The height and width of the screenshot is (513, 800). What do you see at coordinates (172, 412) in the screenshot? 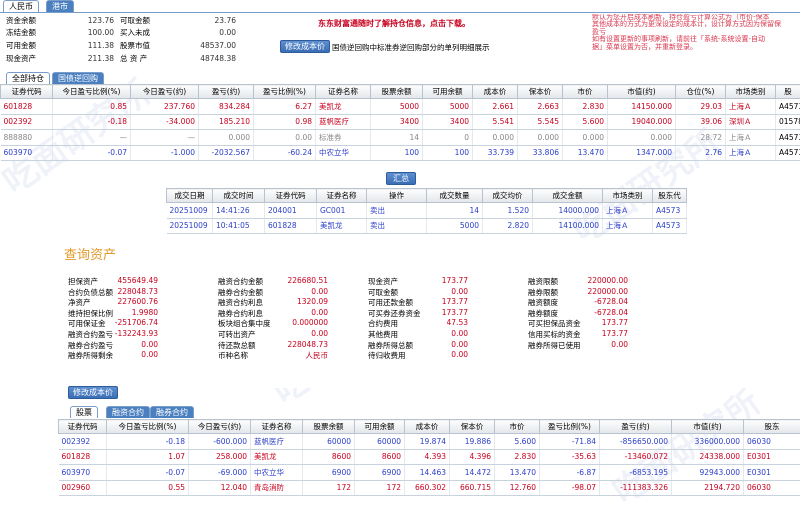
I see `tab-short-contract: 融券合约` at bounding box center [172, 412].